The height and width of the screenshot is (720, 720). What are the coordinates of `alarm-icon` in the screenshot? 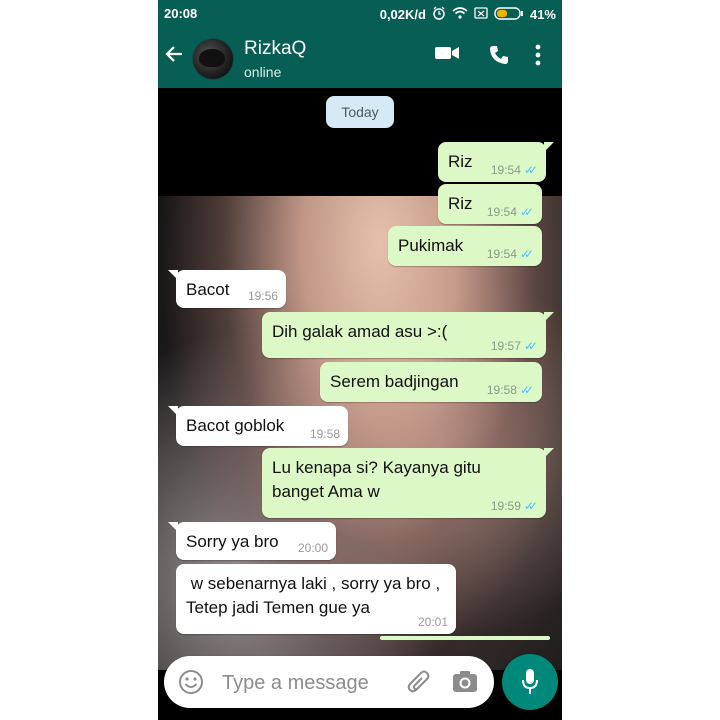 It's located at (439, 14).